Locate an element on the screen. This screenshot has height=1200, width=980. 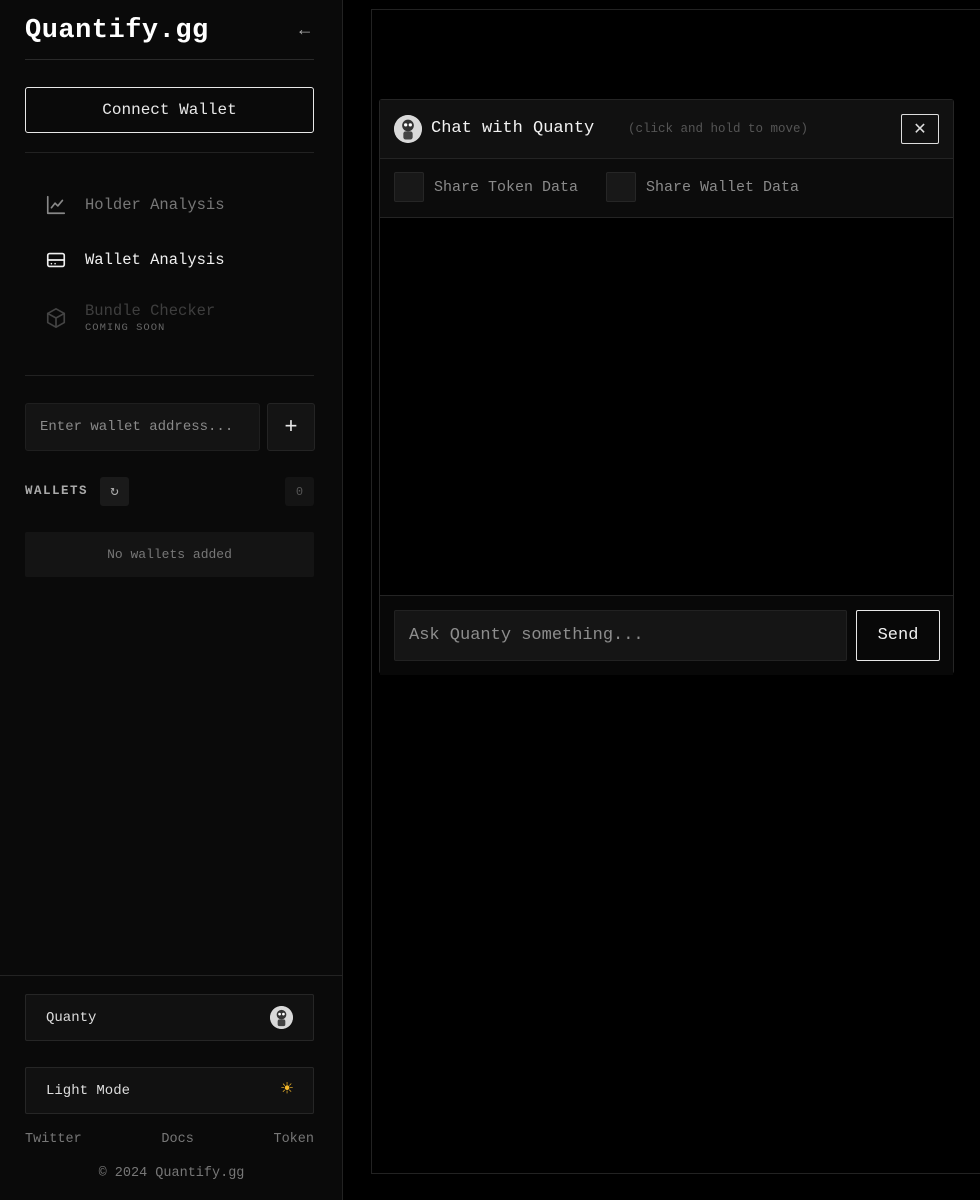
add-wallet-button: + is located at coordinates (291, 427).